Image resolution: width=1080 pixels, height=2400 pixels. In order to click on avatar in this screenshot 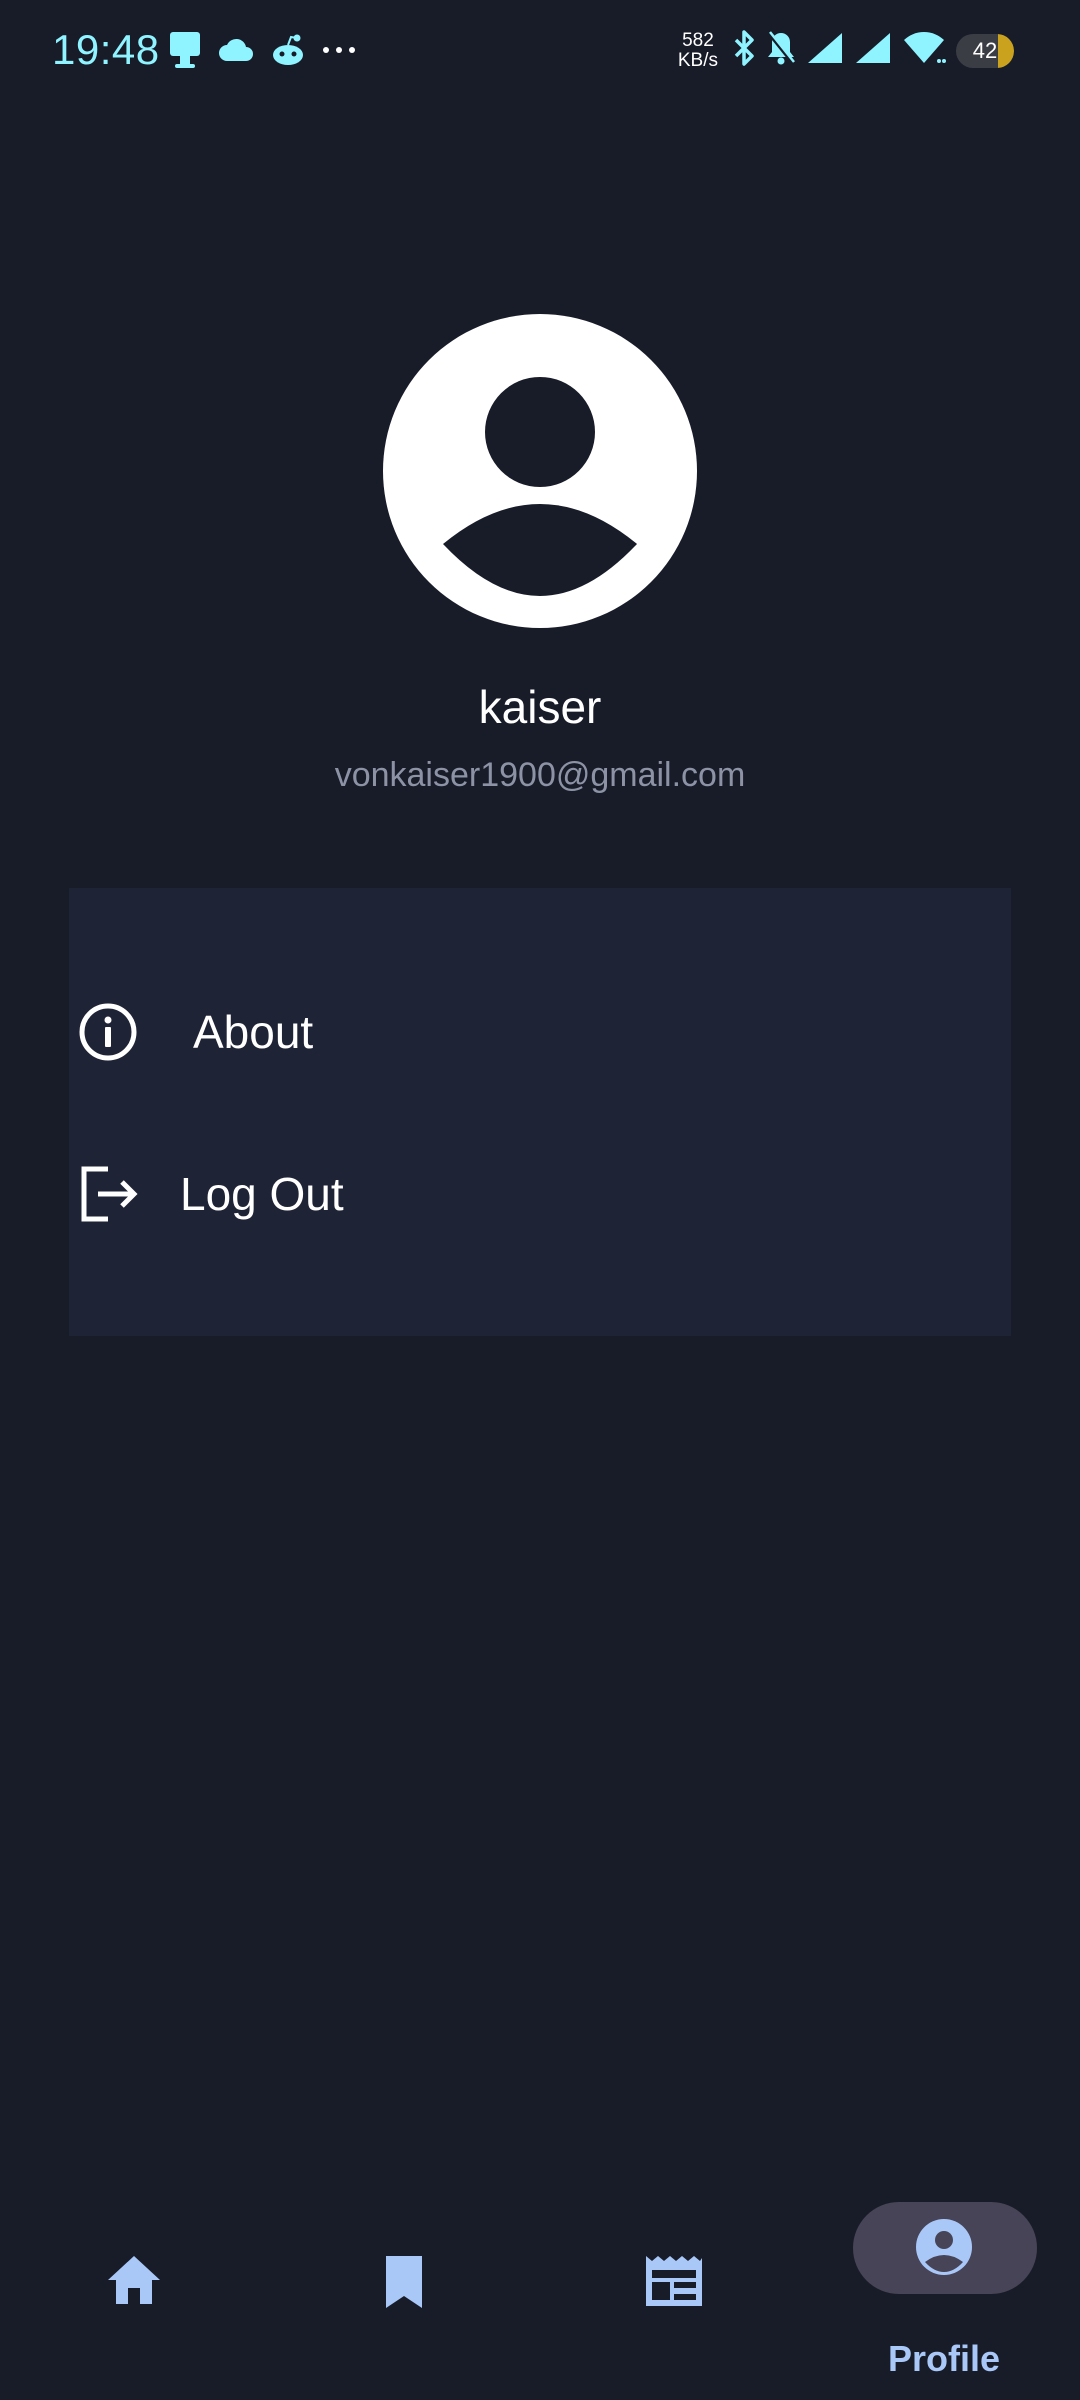, I will do `click(540, 471)`.